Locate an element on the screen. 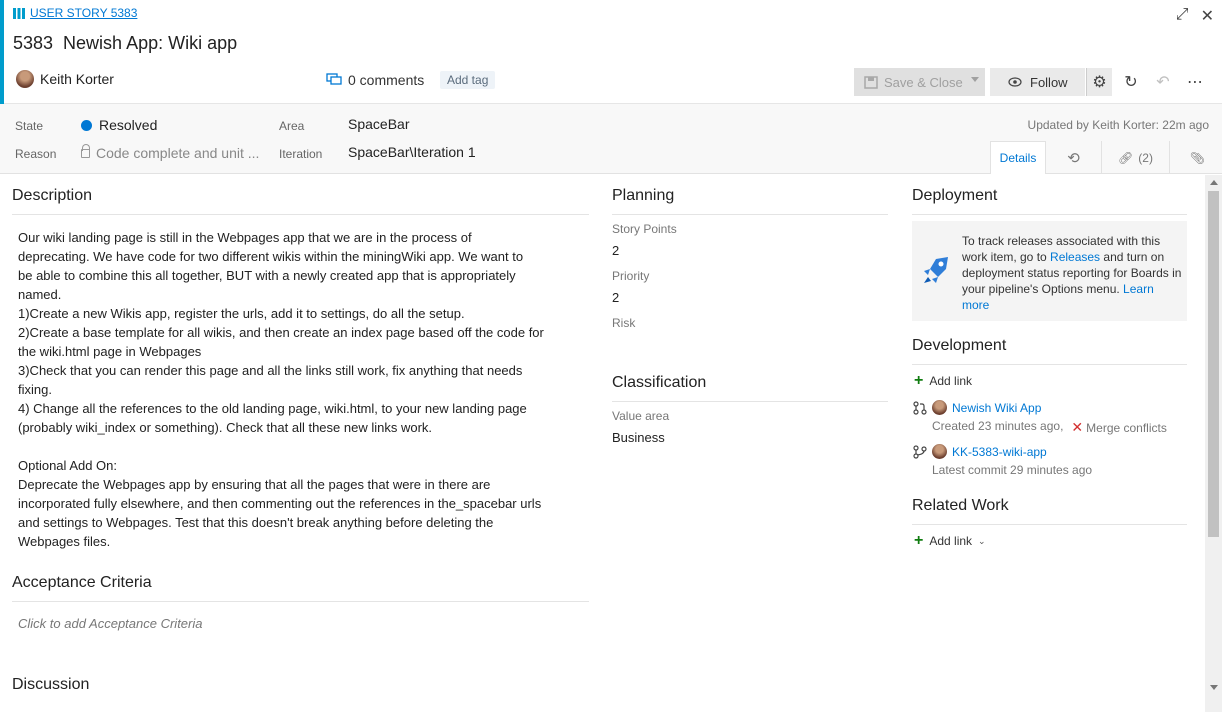 Image resolution: width=1222 pixels, height=712 pixels. value-area-field: Business is located at coordinates (638, 437).